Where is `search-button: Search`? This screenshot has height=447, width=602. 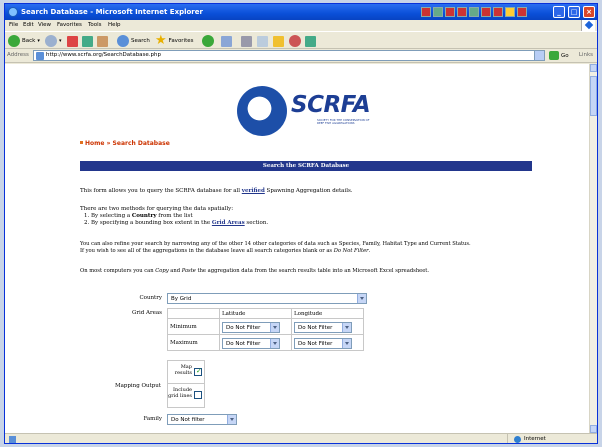
search-button: Search is located at coordinates (133, 41).